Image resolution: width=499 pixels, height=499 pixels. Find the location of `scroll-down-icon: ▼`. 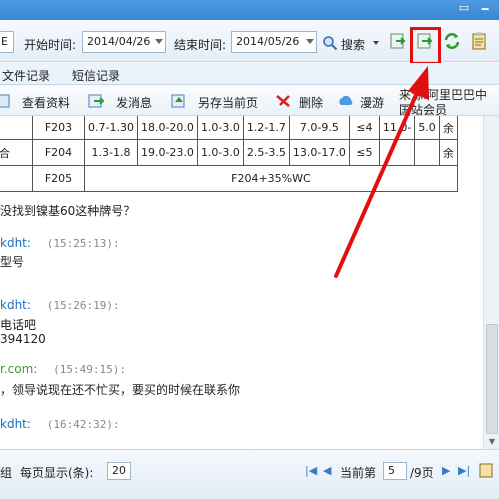

scroll-down-icon: ▼ is located at coordinates (491, 442).